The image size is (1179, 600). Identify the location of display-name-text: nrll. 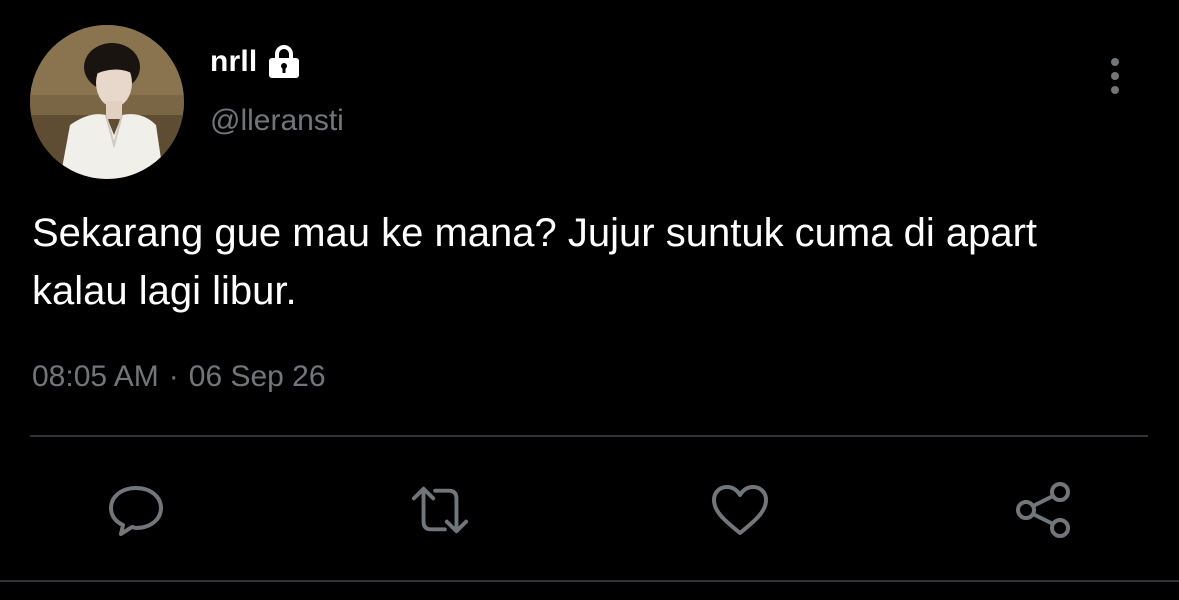
(234, 61).